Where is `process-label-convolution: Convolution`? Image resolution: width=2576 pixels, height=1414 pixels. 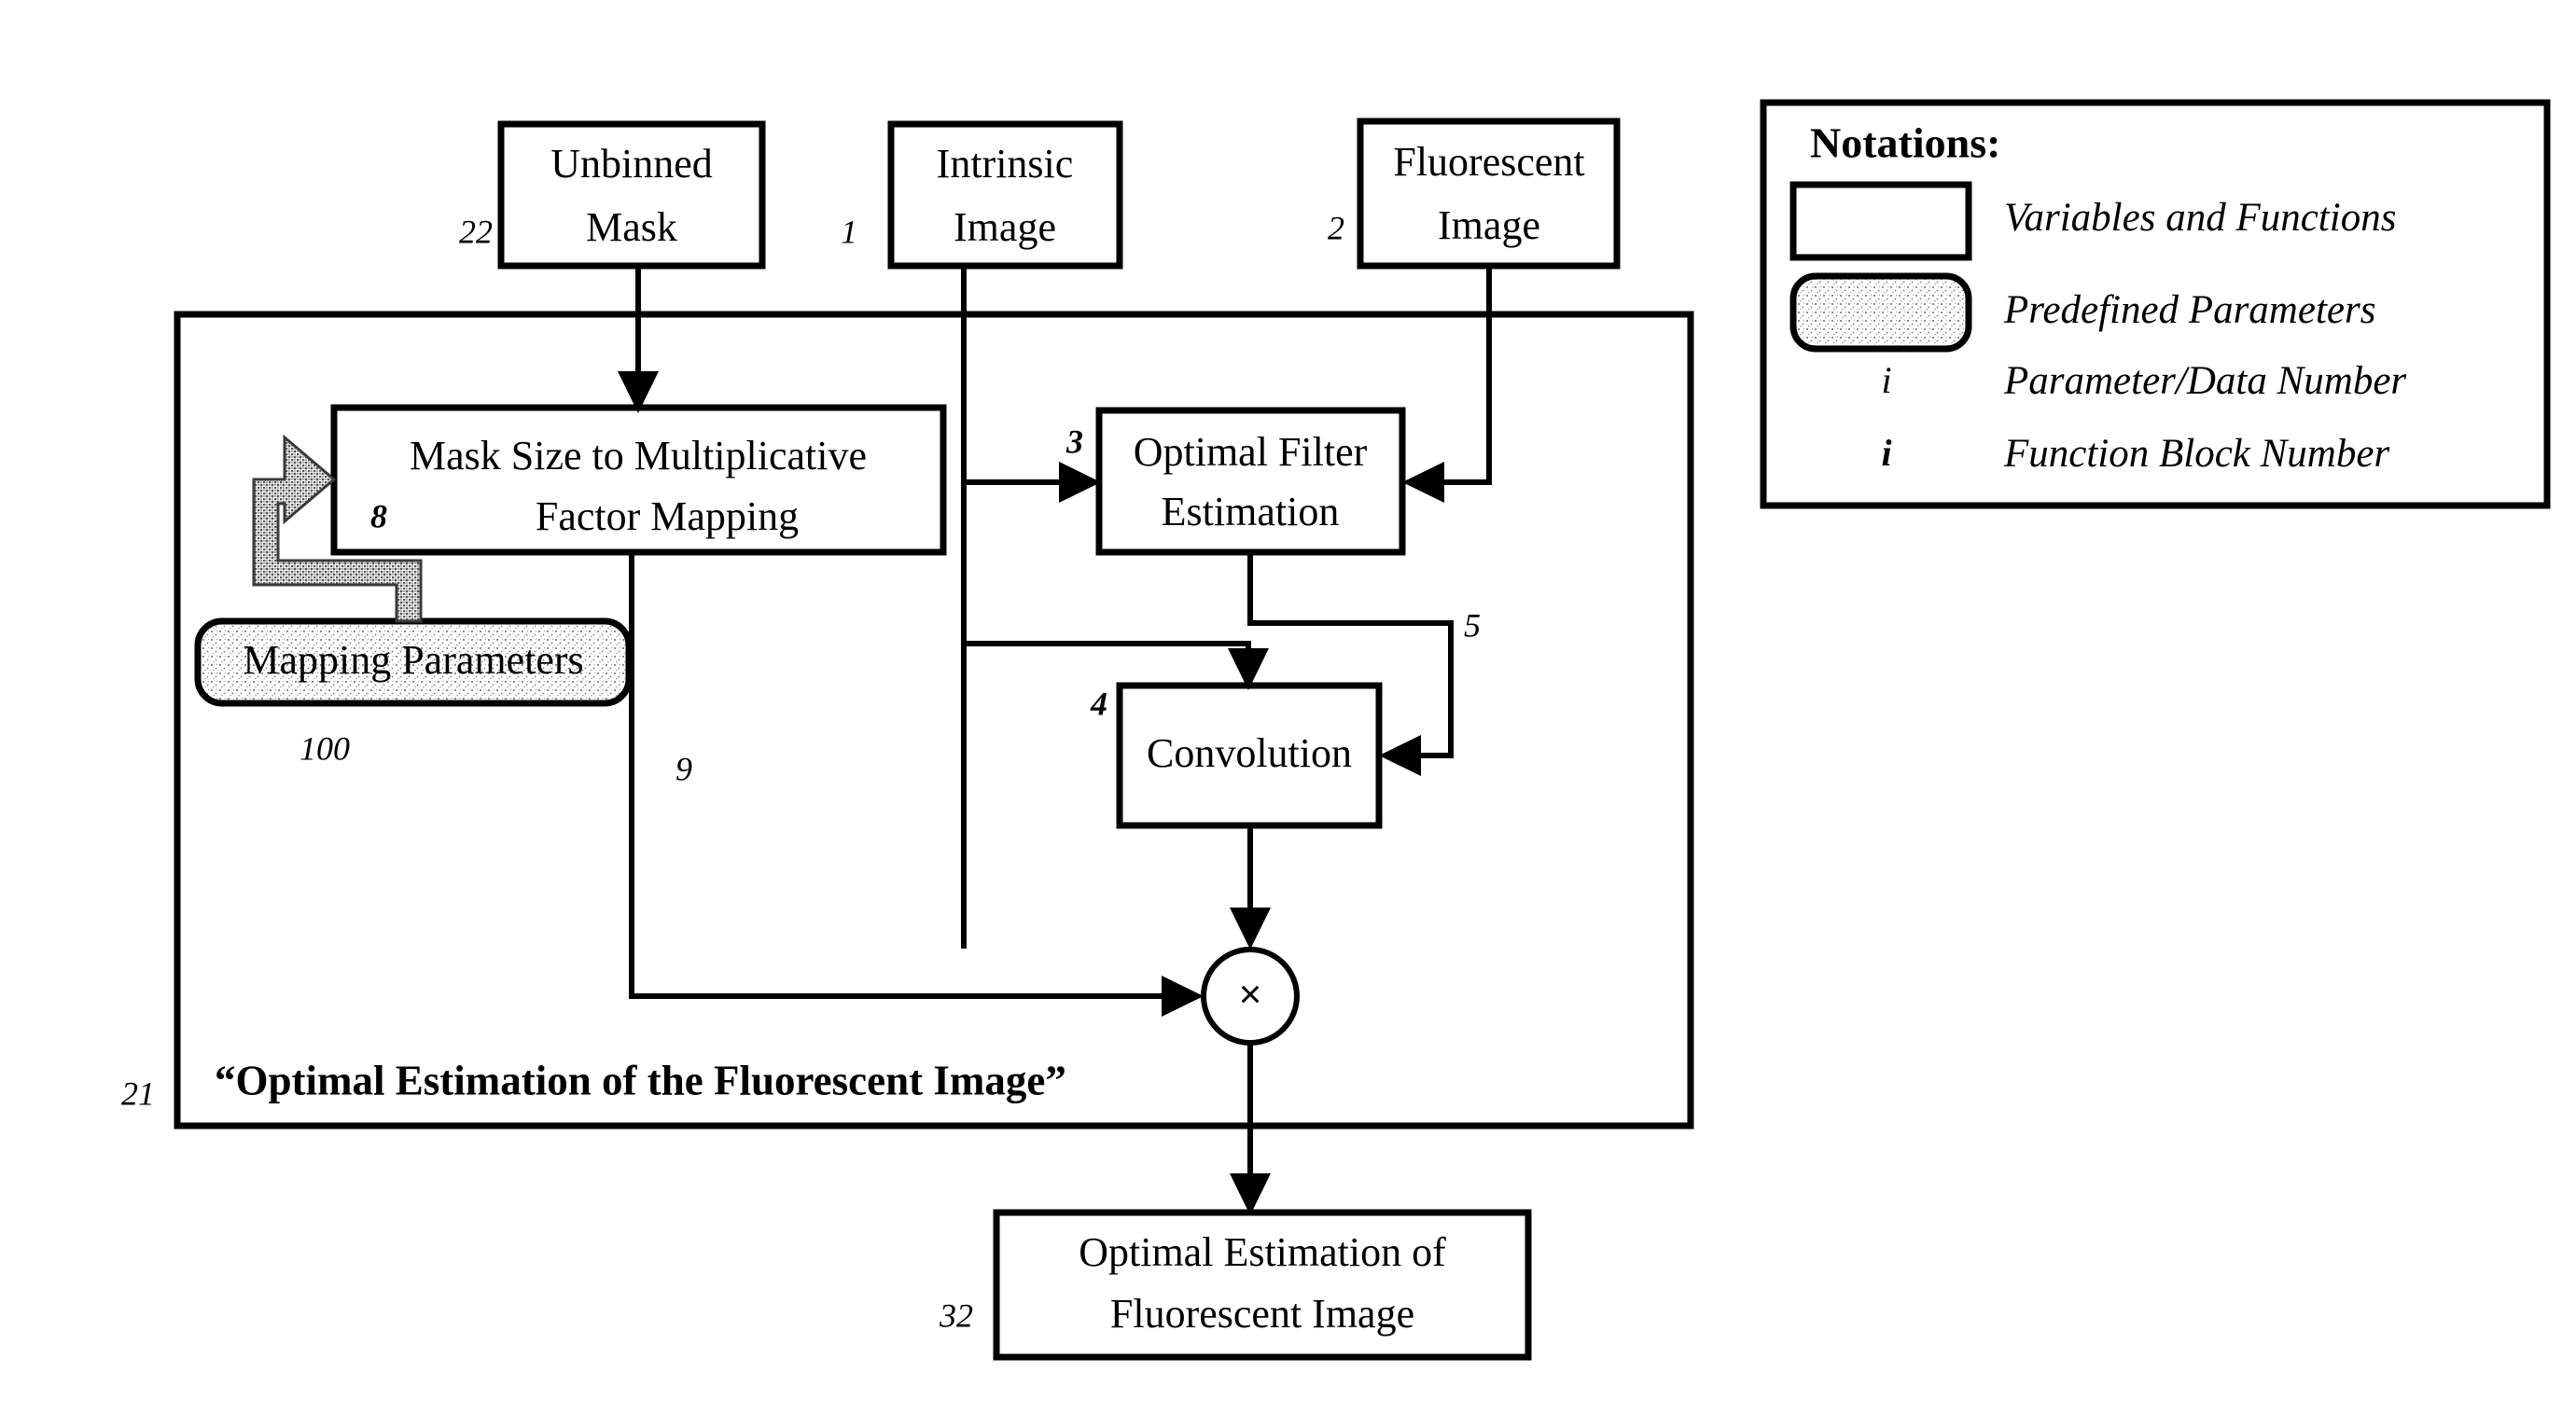
process-label-convolution: Convolution is located at coordinates (1249, 753).